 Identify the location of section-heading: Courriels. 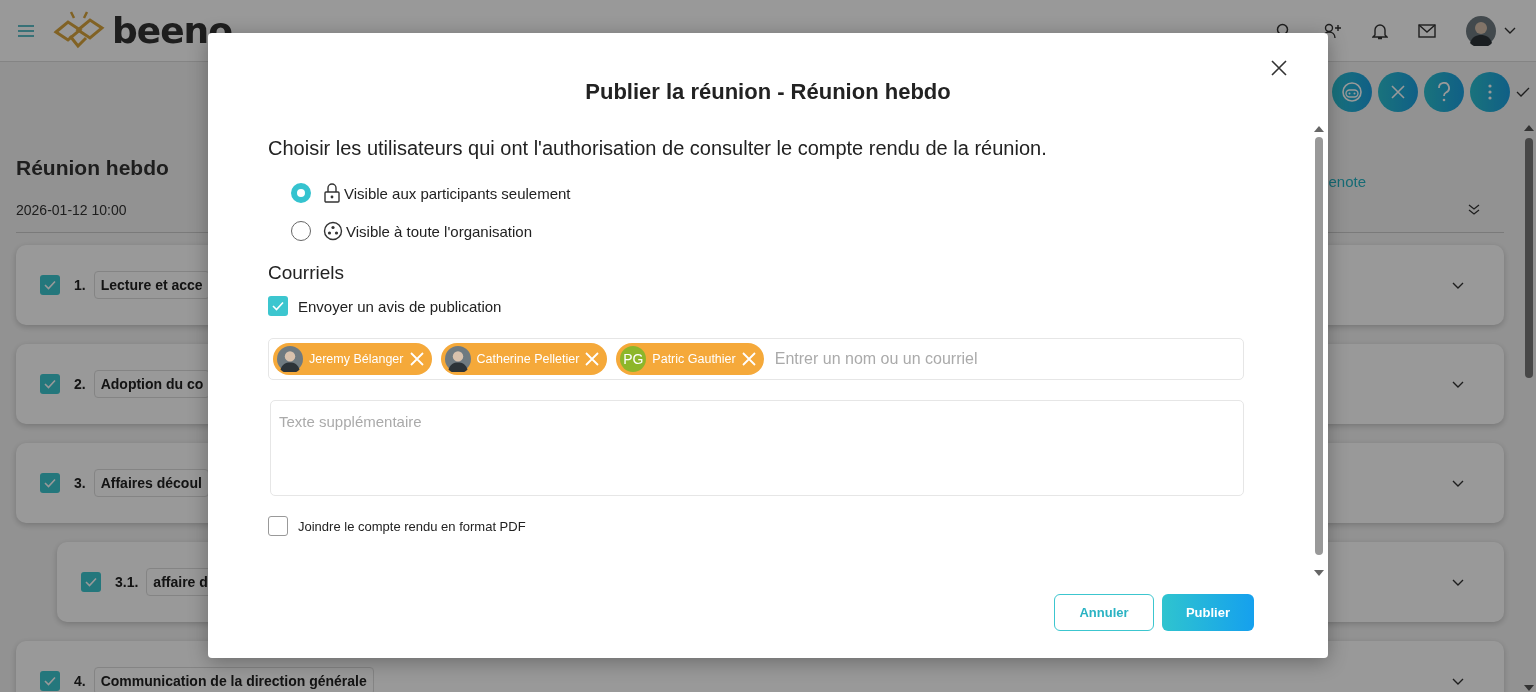
(307, 273).